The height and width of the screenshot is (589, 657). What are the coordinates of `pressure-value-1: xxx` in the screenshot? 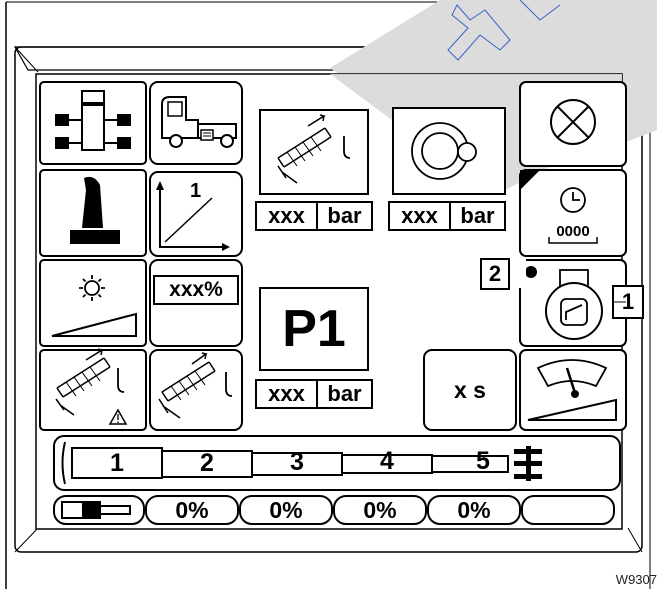 It's located at (286, 215).